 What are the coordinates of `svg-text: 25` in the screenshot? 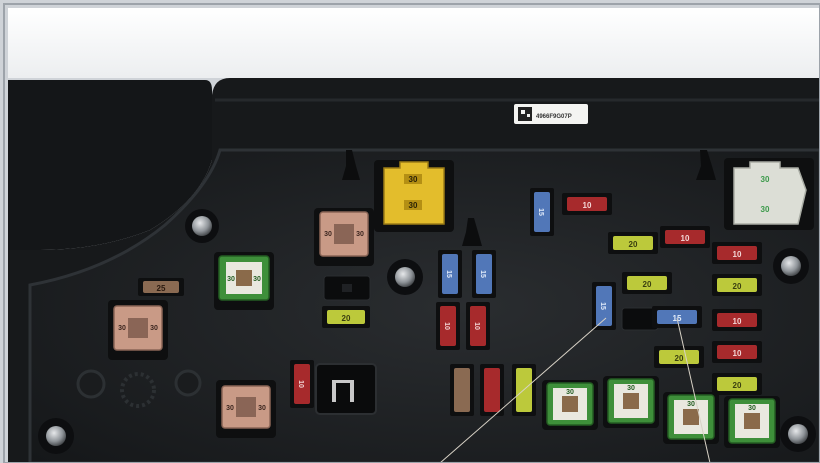 It's located at (161, 288).